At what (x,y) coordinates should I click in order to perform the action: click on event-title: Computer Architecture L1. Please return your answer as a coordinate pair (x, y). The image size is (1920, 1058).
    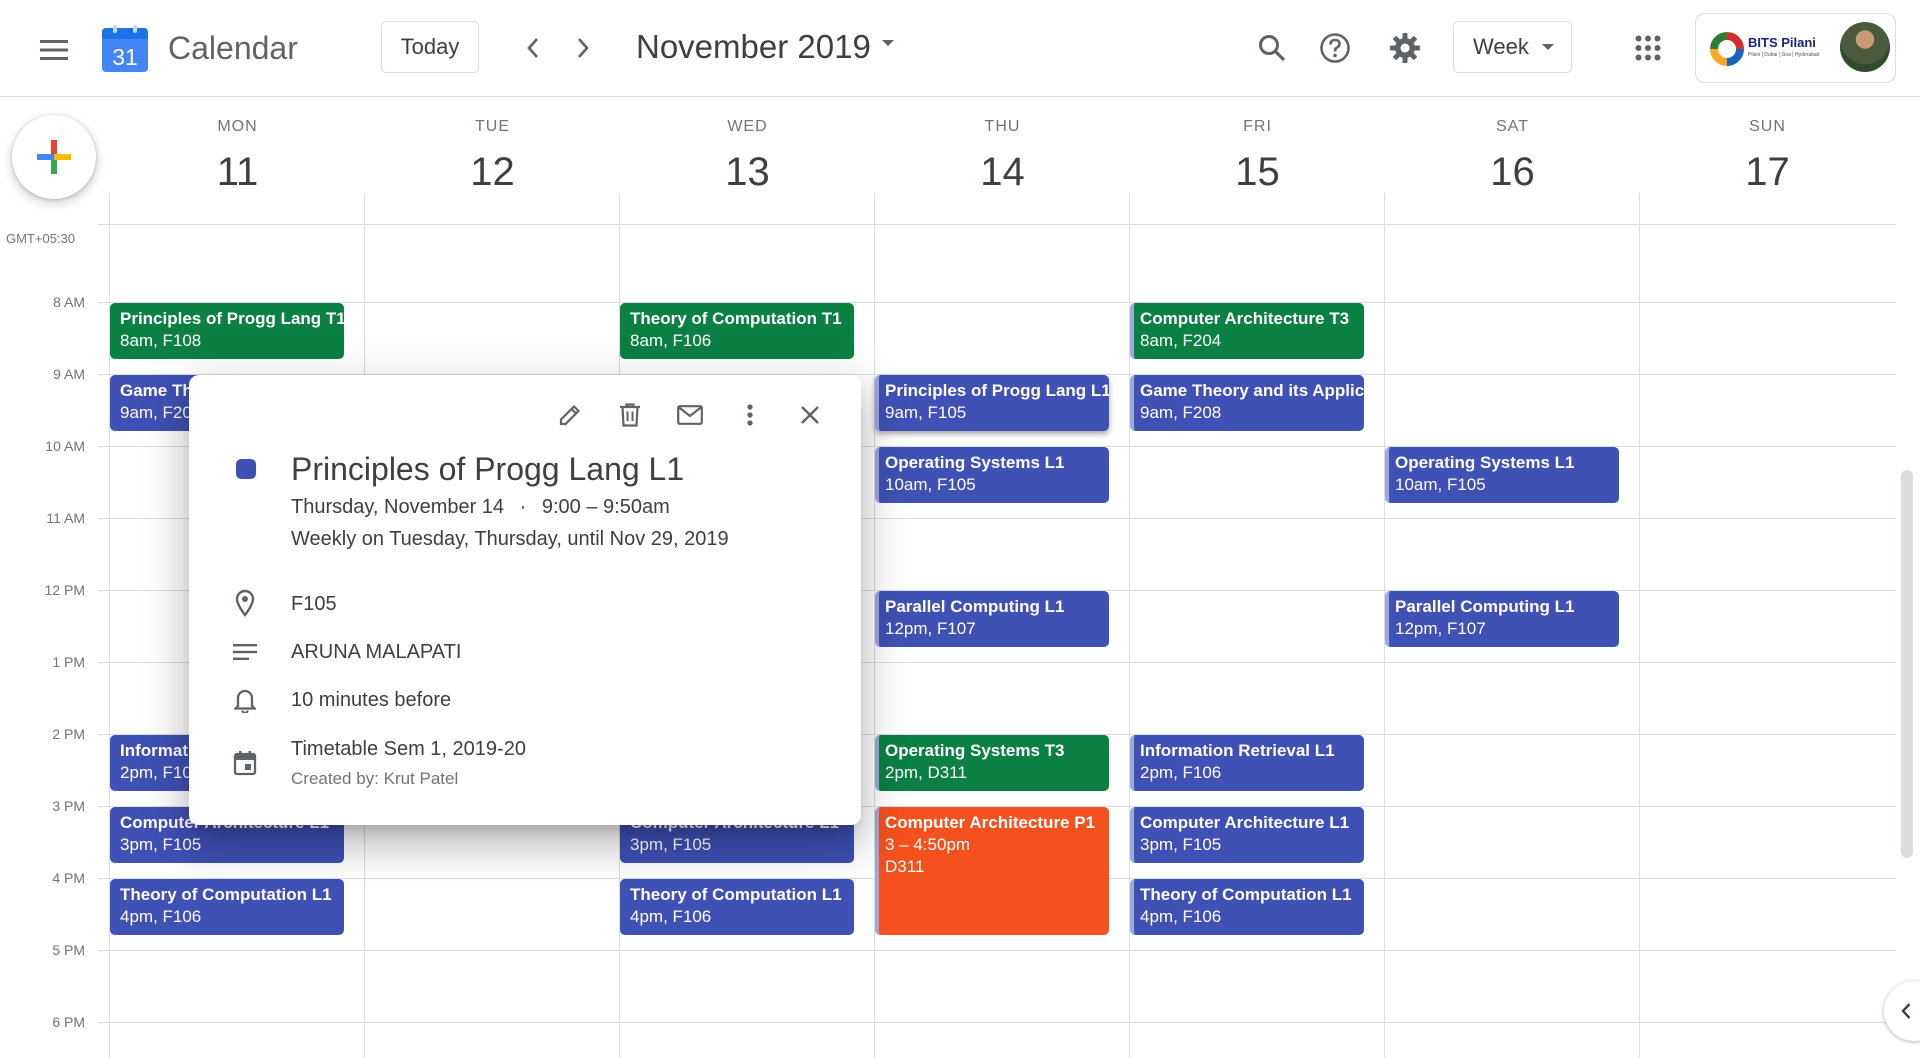
    Looking at the image, I should click on (1245, 822).